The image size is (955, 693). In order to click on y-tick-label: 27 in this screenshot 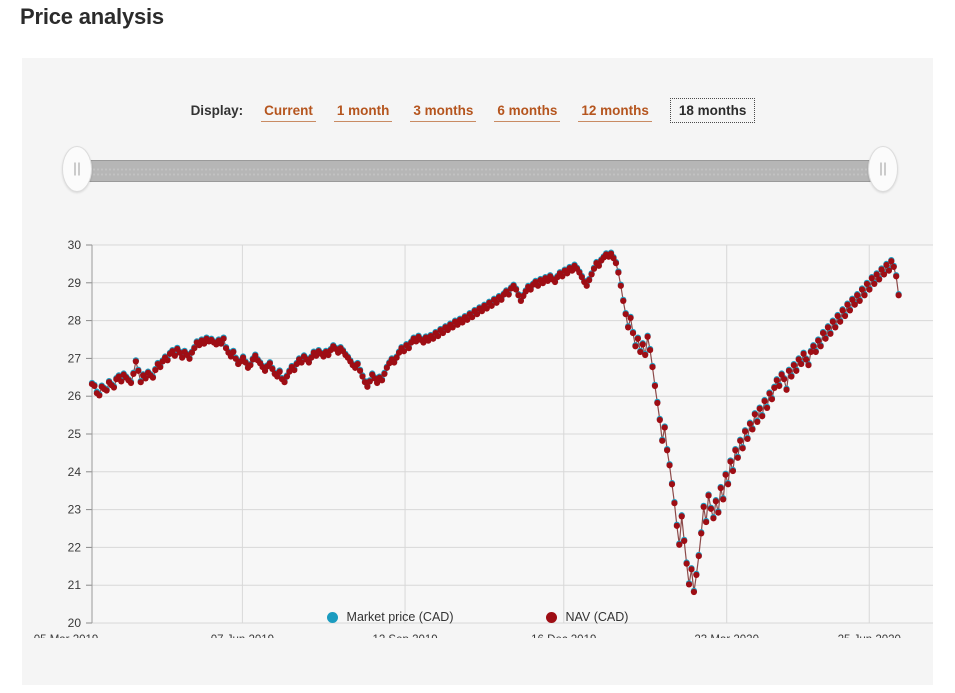, I will do `click(75, 358)`.